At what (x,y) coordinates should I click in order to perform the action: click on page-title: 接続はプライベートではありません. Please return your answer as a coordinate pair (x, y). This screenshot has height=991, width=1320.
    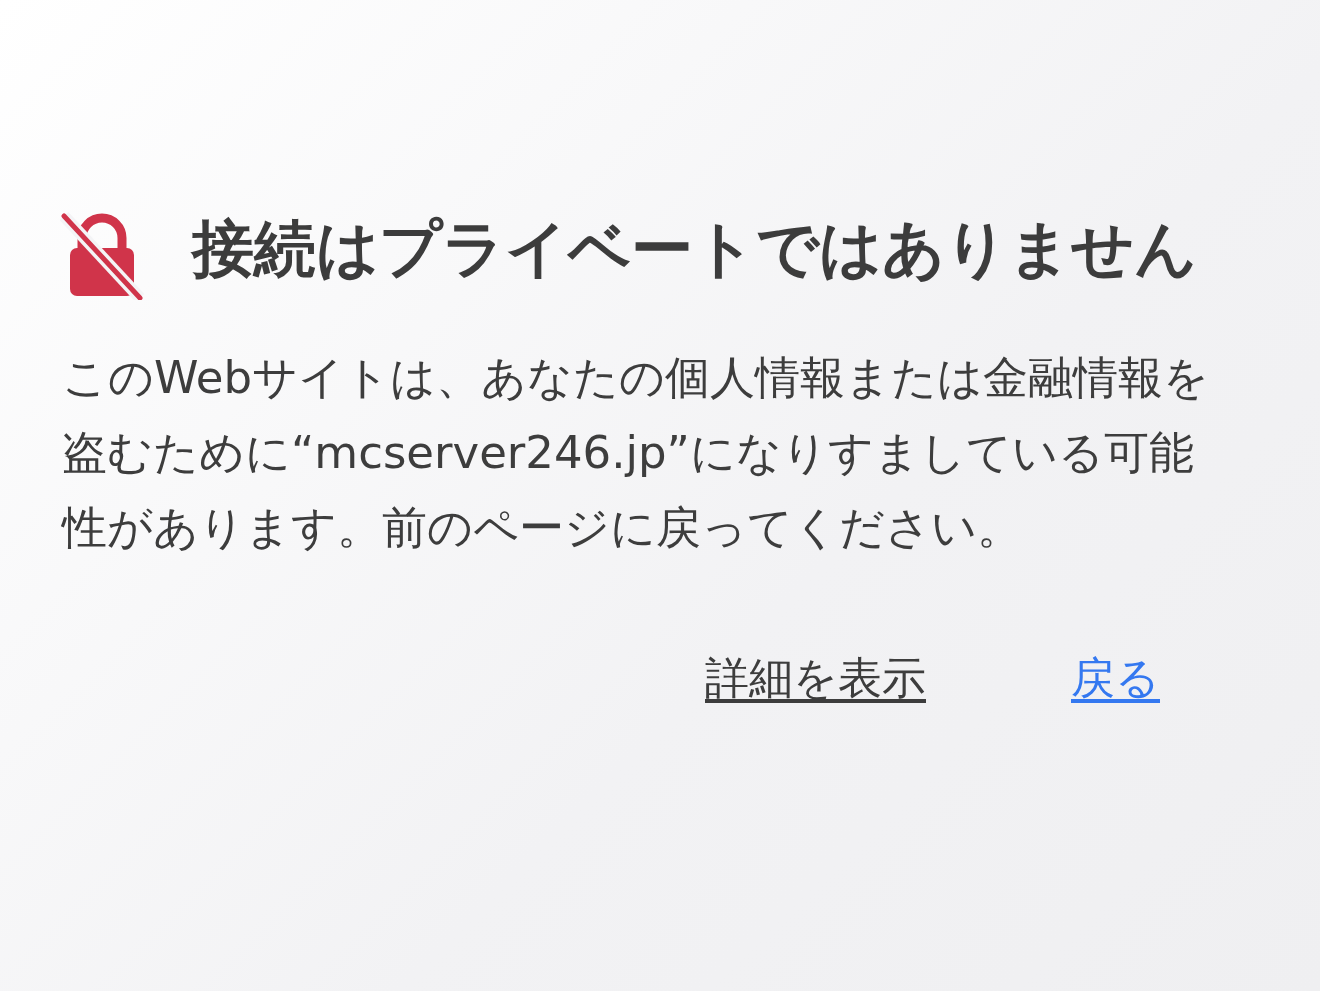
    Looking at the image, I should click on (694, 249).